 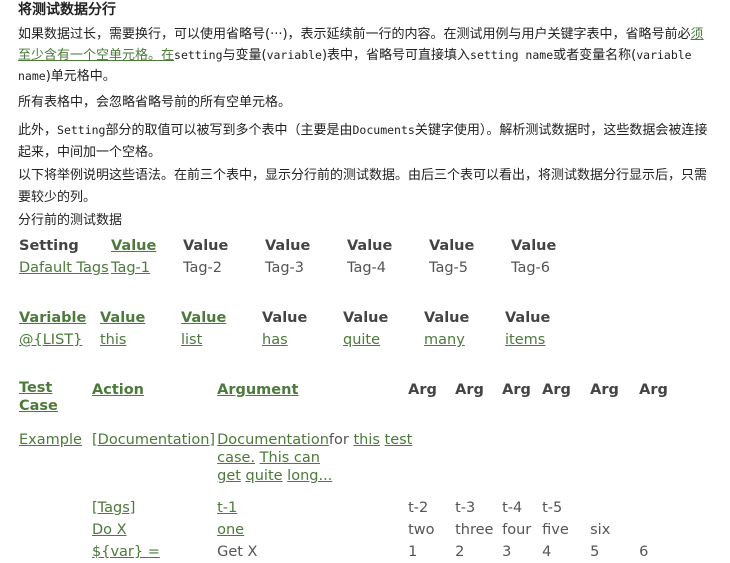 What do you see at coordinates (153, 530) in the screenshot?
I see `cell-link: Do X` at bounding box center [153, 530].